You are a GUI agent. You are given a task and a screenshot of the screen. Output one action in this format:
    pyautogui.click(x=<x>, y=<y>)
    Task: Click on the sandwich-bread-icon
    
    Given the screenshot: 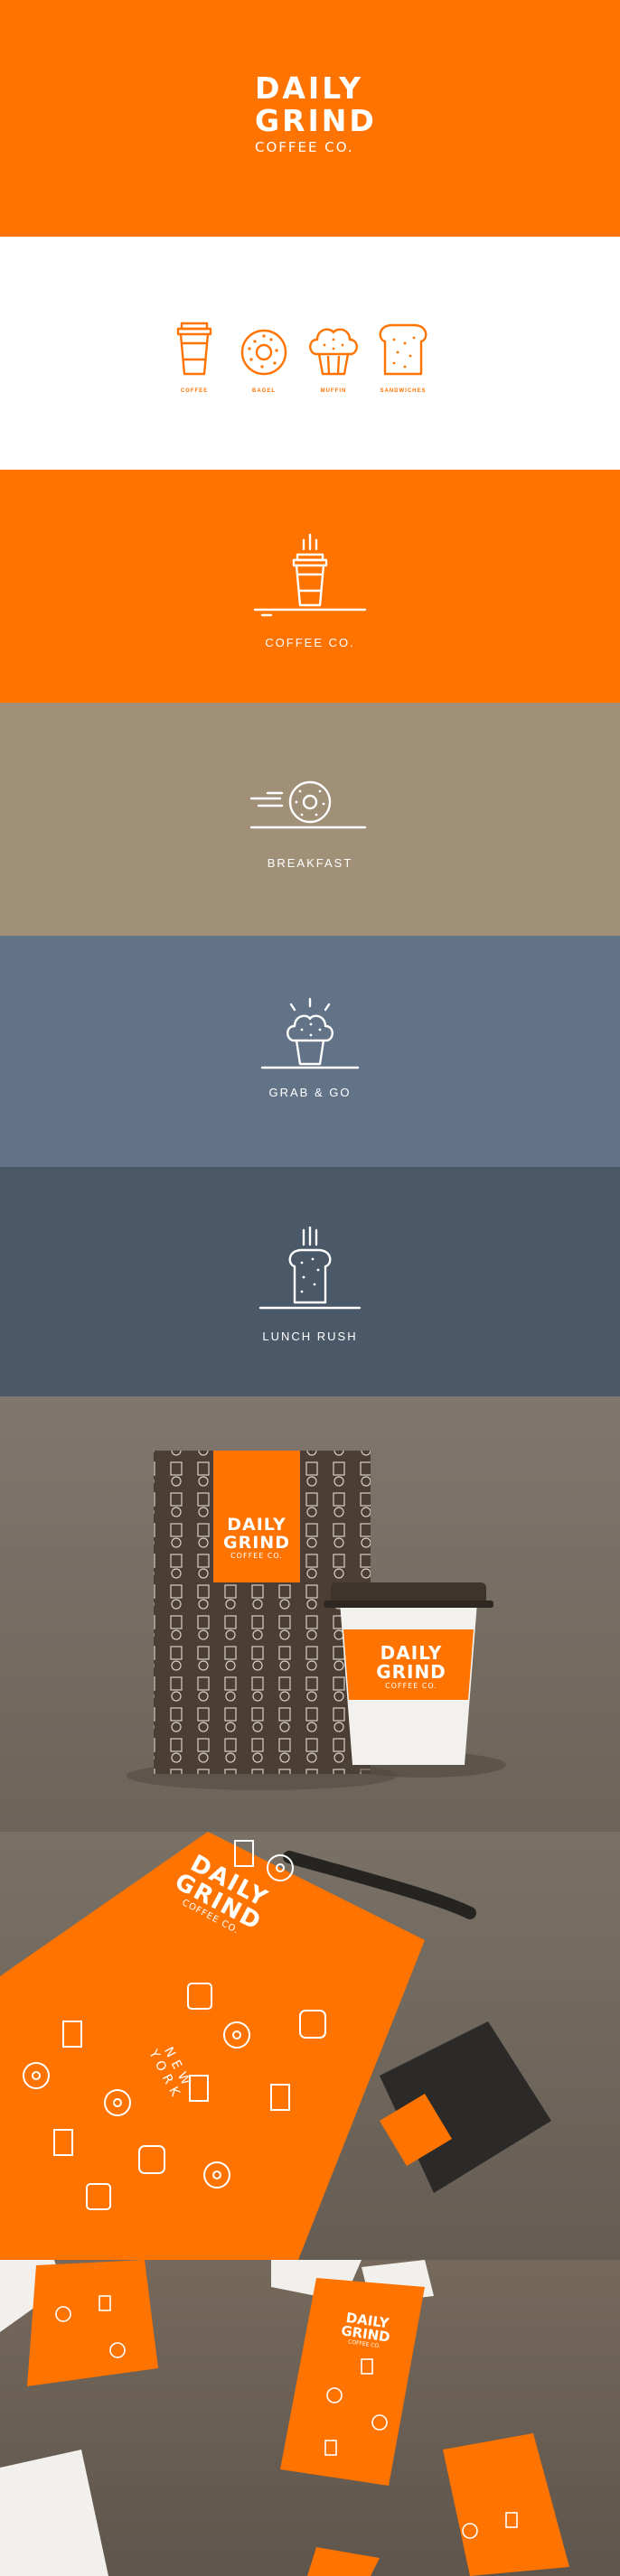 What is the action you would take?
    pyautogui.click(x=403, y=349)
    